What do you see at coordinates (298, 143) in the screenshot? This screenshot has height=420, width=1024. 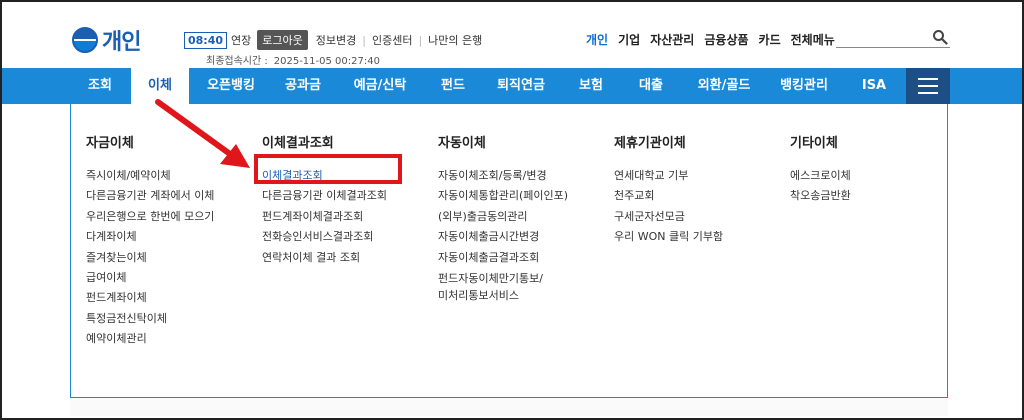 I see `column-title: 이체결과조회` at bounding box center [298, 143].